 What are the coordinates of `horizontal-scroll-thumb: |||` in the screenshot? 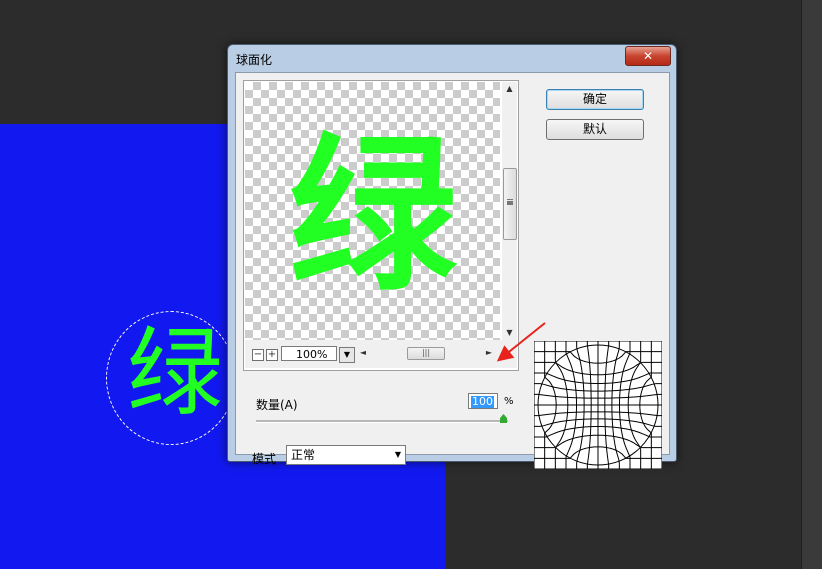 It's located at (426, 353).